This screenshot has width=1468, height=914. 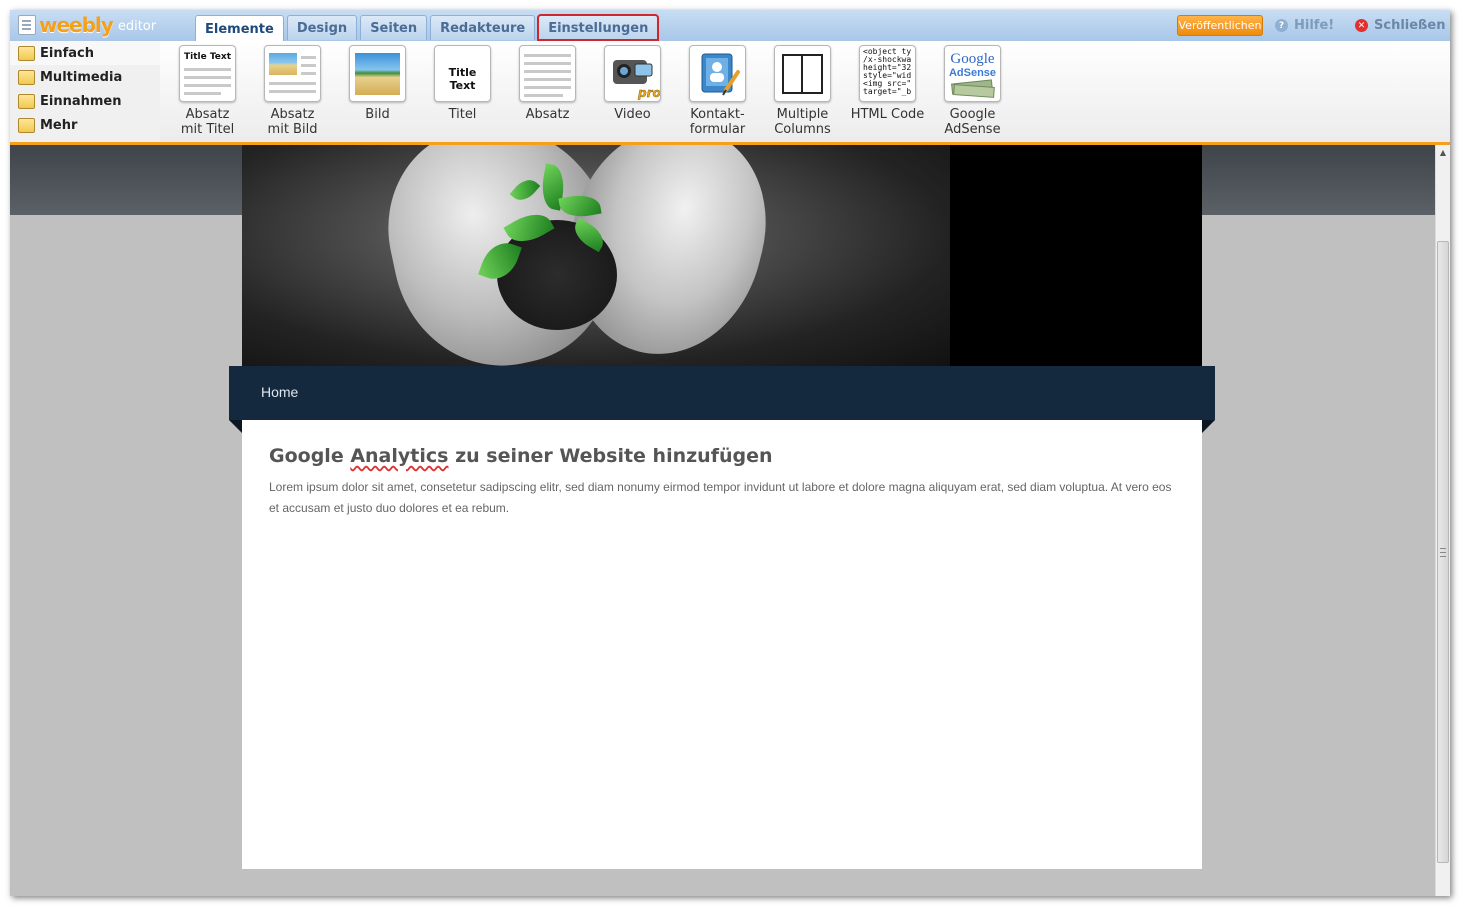 I want to click on close-icon: ✕, so click(x=1361, y=25).